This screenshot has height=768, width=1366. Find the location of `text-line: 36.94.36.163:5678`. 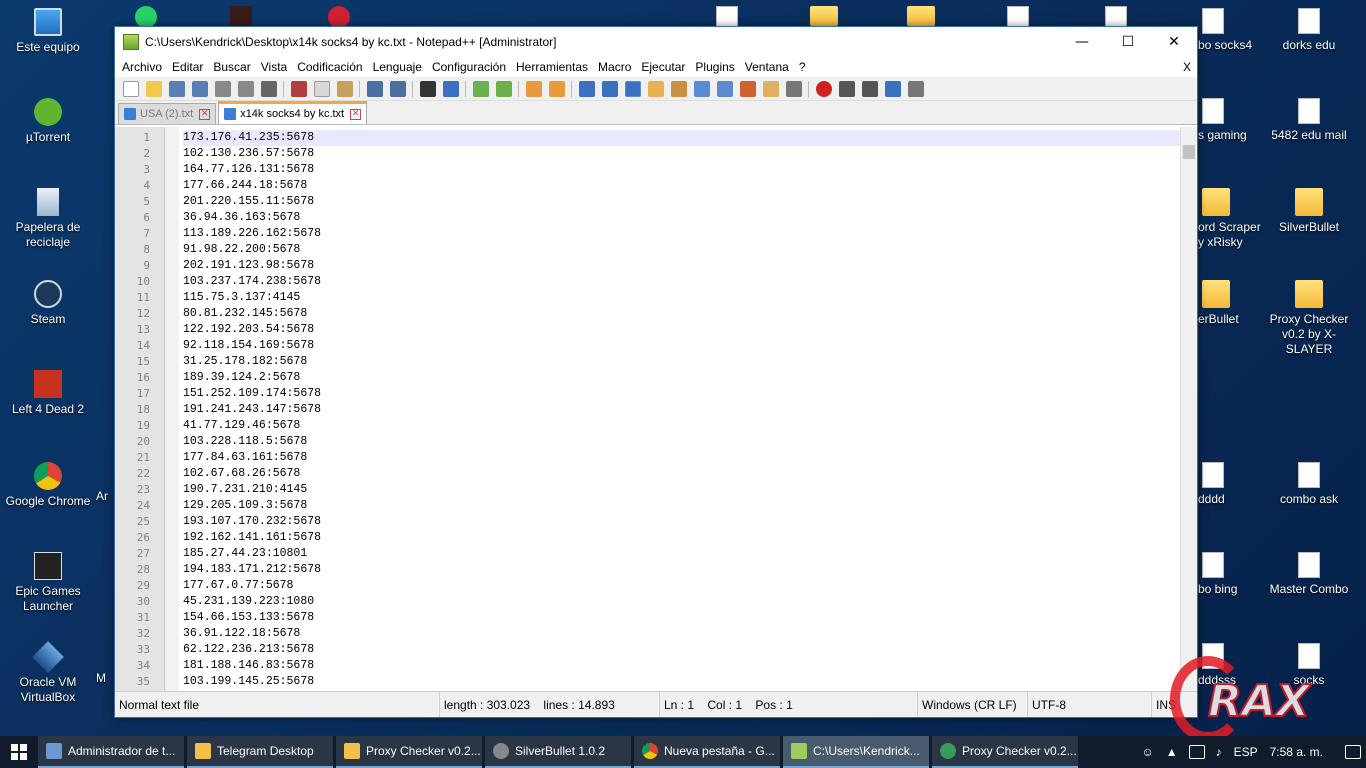

text-line: 36.94.36.163:5678 is located at coordinates (681, 218).